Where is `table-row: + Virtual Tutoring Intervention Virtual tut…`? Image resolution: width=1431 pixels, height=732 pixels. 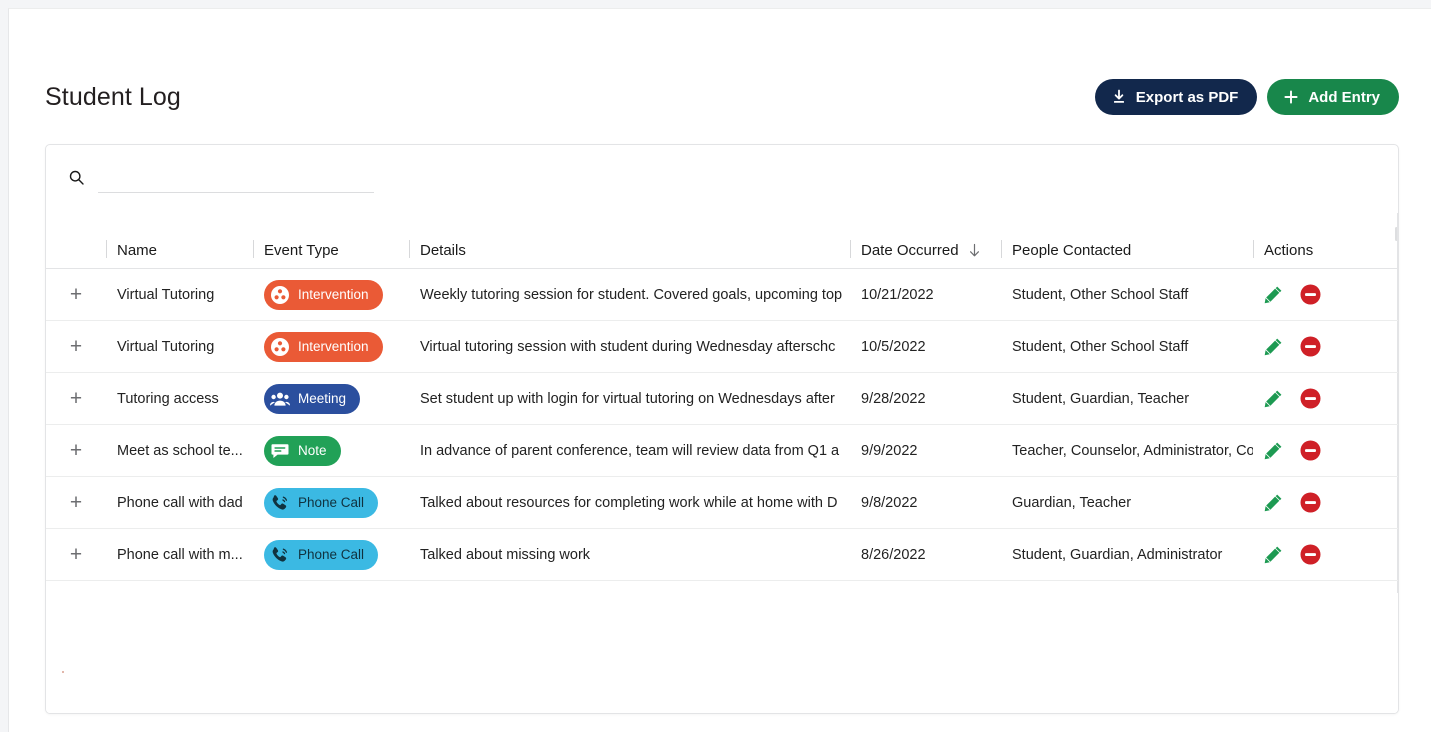
table-row: + Virtual Tutoring Intervention Virtual tut… is located at coordinates (722, 347).